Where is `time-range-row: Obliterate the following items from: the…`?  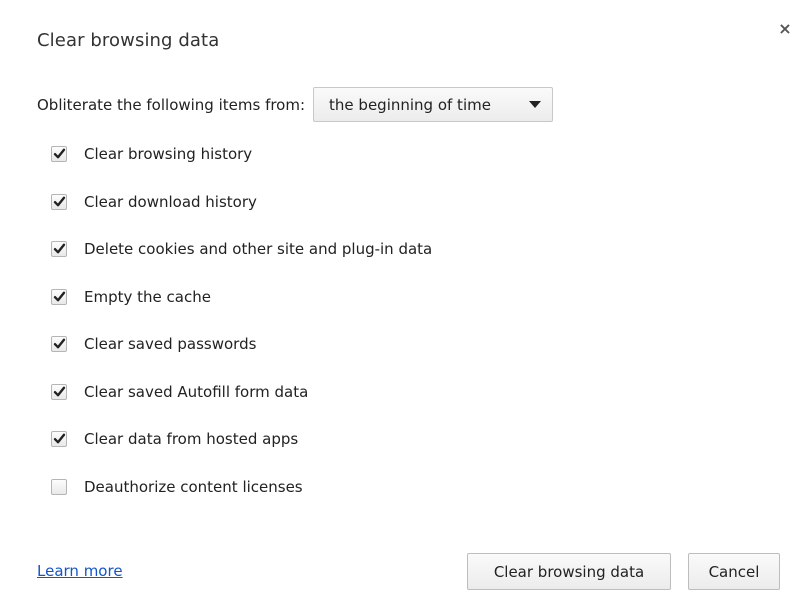 time-range-row: Obliterate the following items from: the… is located at coordinates (295, 104).